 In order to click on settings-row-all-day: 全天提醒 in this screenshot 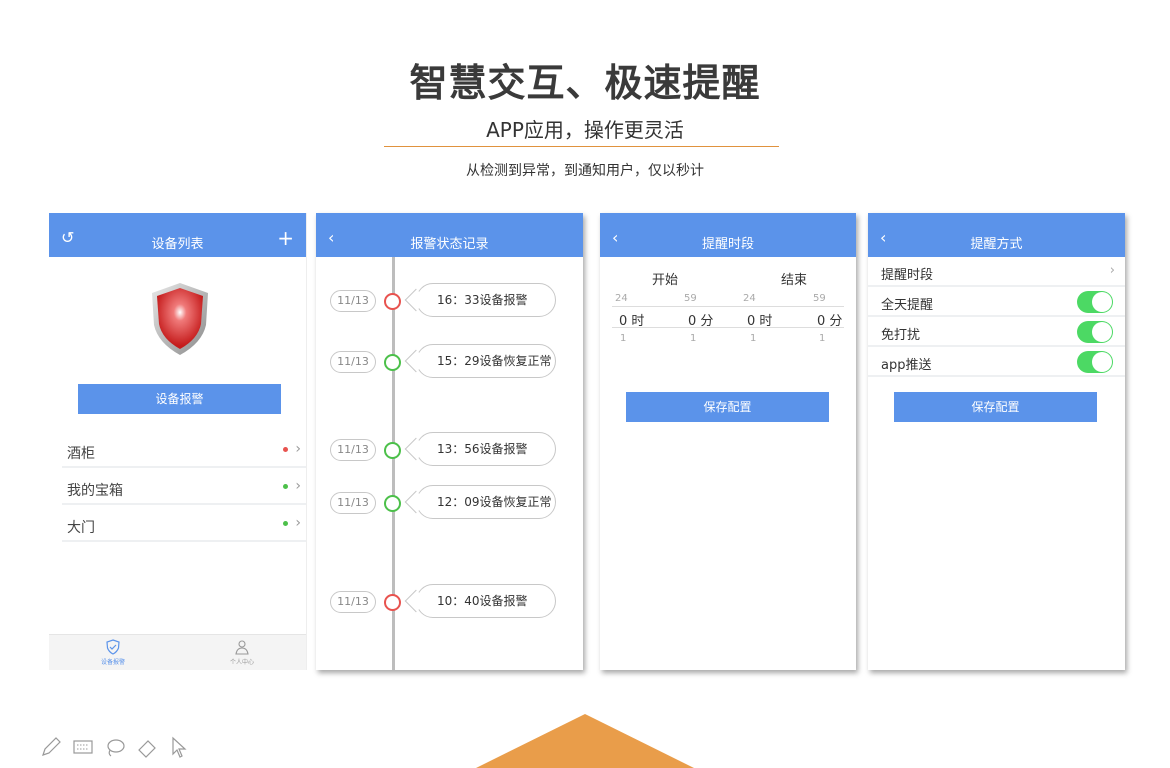, I will do `click(996, 302)`.